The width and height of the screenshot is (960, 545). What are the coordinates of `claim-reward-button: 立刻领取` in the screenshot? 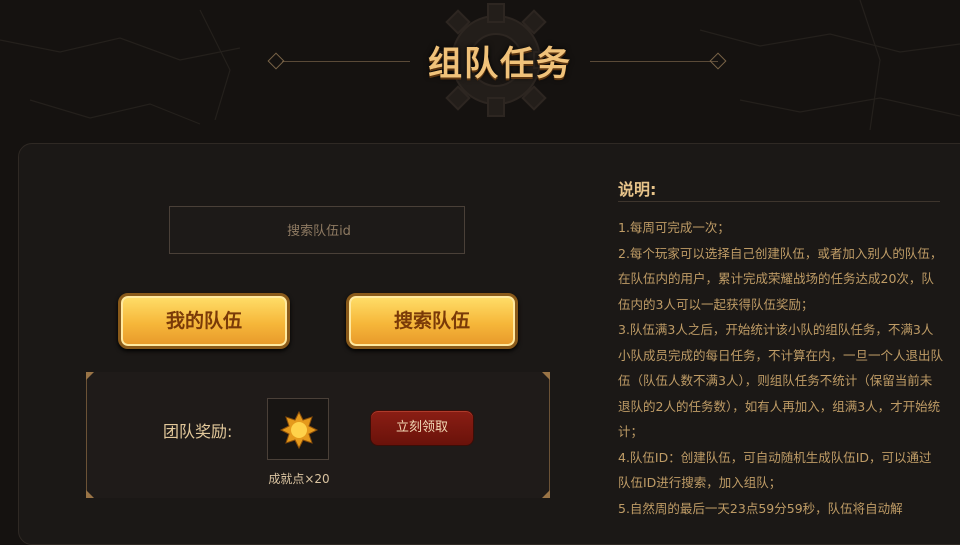 It's located at (422, 428).